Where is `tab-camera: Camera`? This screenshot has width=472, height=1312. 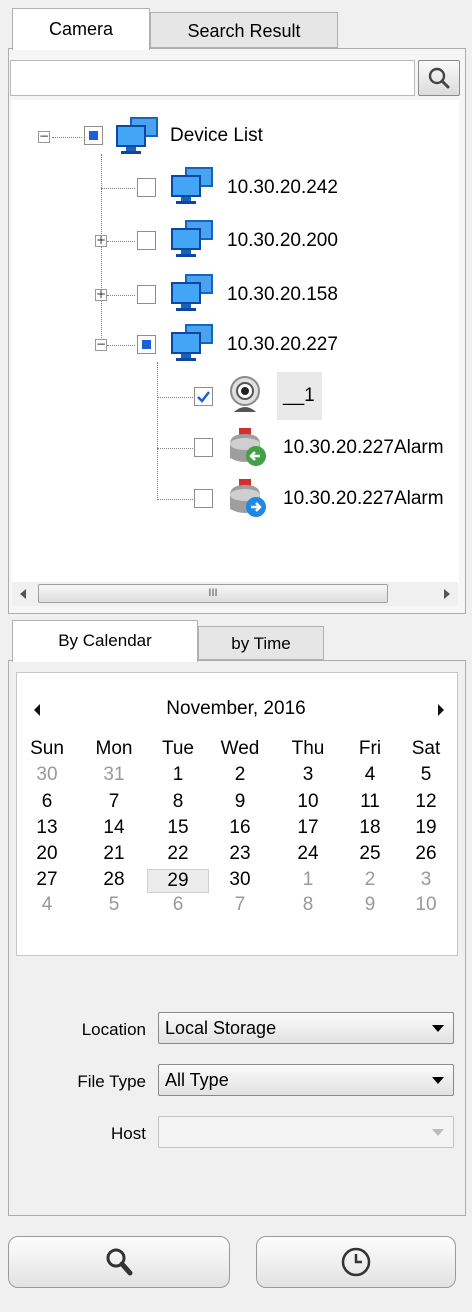
tab-camera: Camera is located at coordinates (81, 29).